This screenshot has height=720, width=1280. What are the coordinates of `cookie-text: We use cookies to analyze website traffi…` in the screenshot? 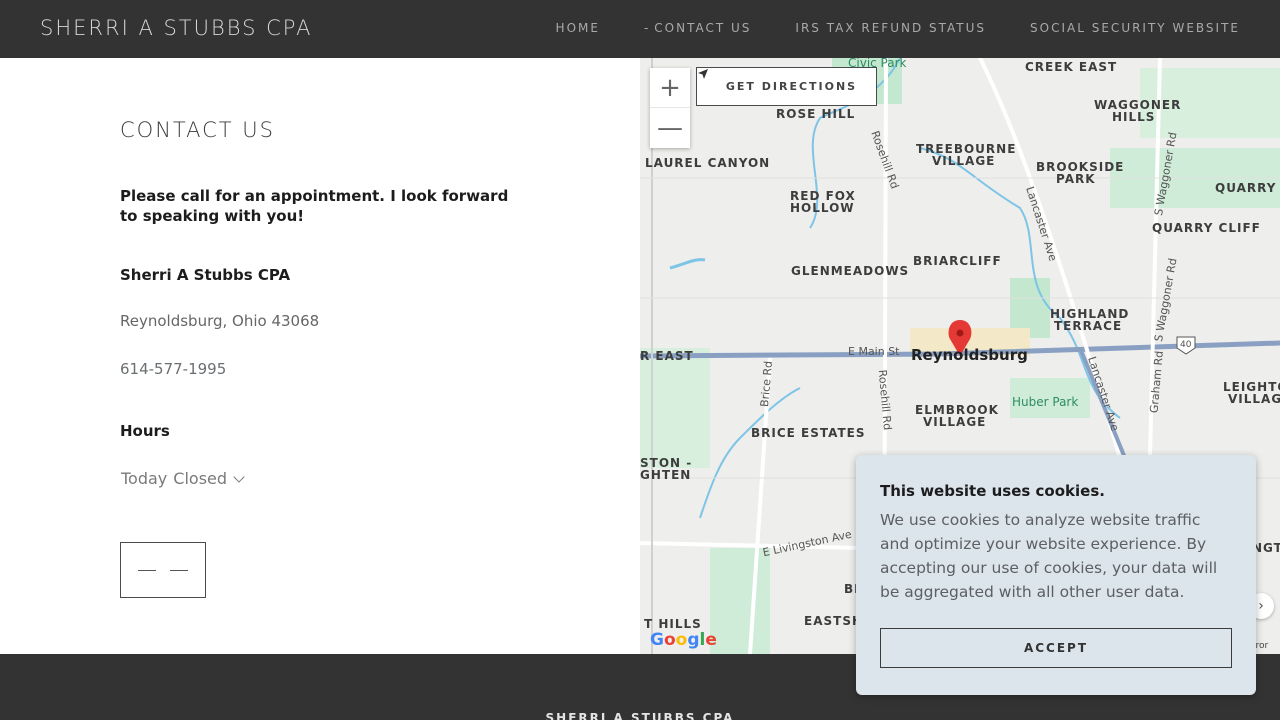 It's located at (1049, 556).